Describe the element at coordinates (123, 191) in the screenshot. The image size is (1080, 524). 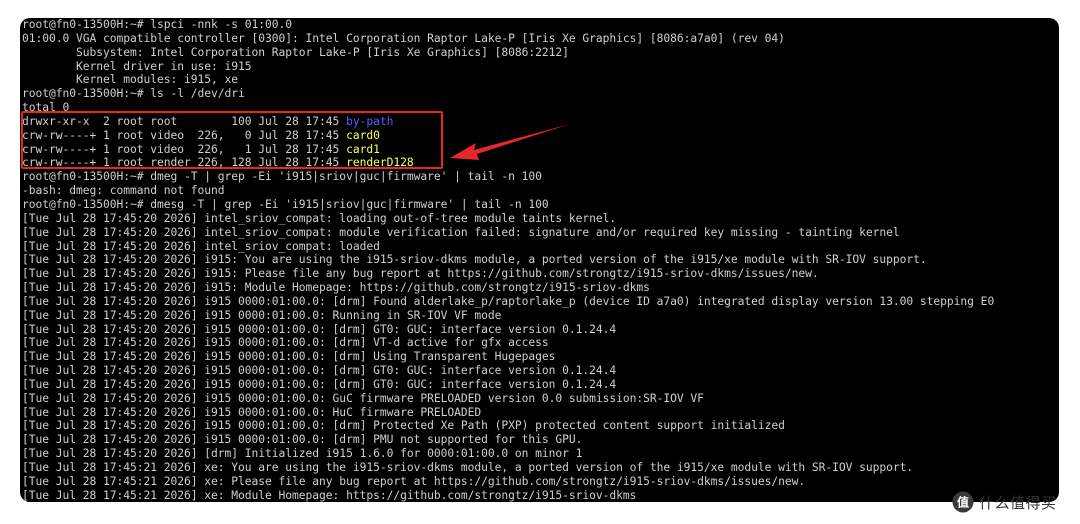
I see `terminal-text: -bash: dmeg: command not found` at that location.